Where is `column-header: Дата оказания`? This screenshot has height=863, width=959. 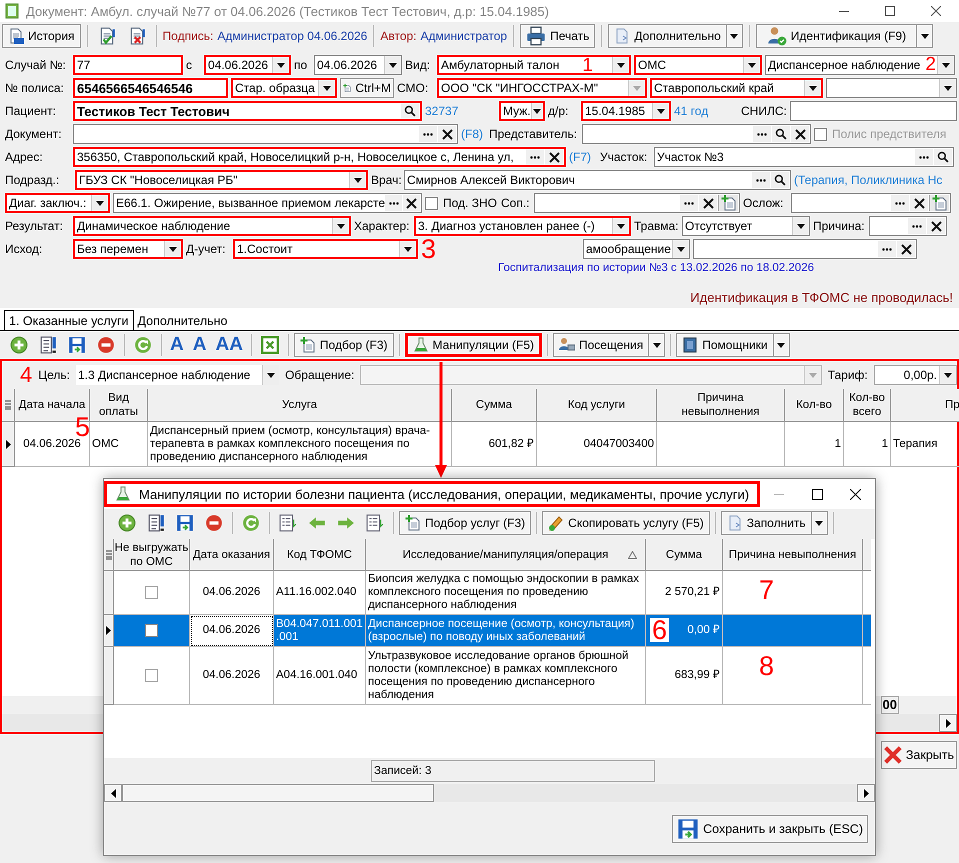 column-header: Дата оказания is located at coordinates (232, 555).